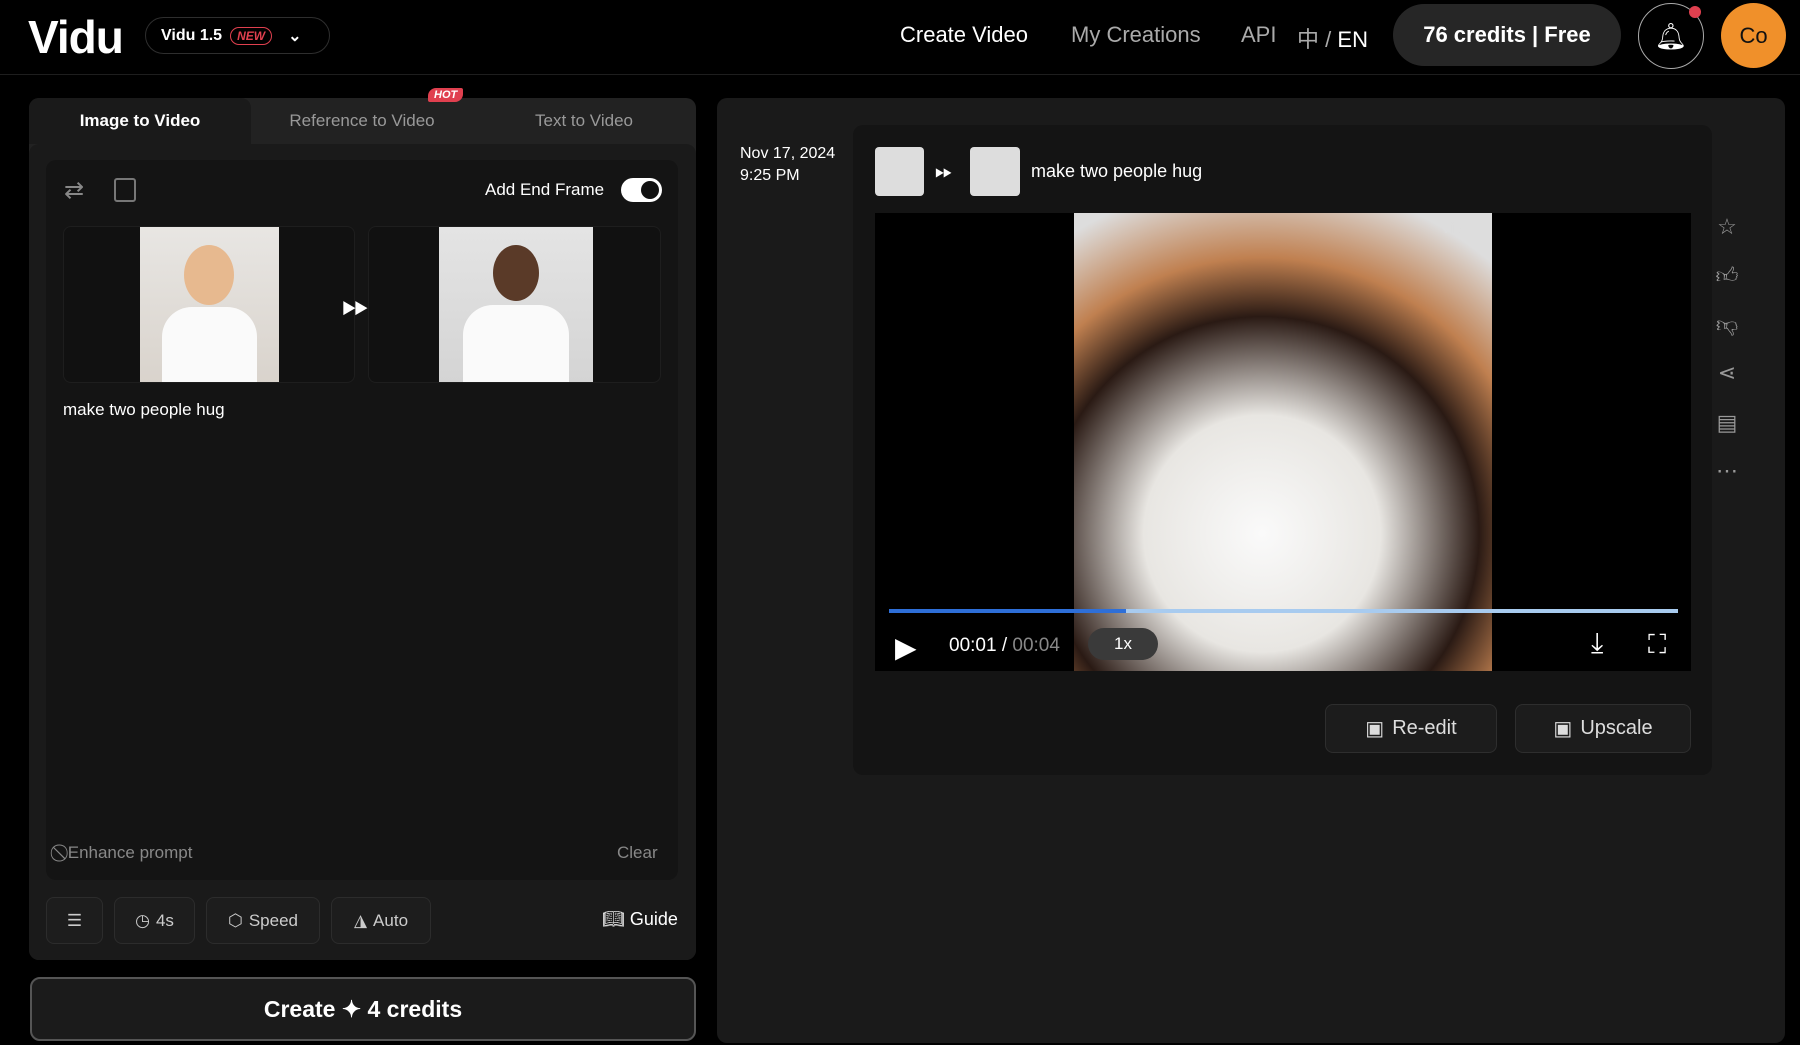  What do you see at coordinates (363, 1009) in the screenshot?
I see `create-button: Create ✦ 4 credits` at bounding box center [363, 1009].